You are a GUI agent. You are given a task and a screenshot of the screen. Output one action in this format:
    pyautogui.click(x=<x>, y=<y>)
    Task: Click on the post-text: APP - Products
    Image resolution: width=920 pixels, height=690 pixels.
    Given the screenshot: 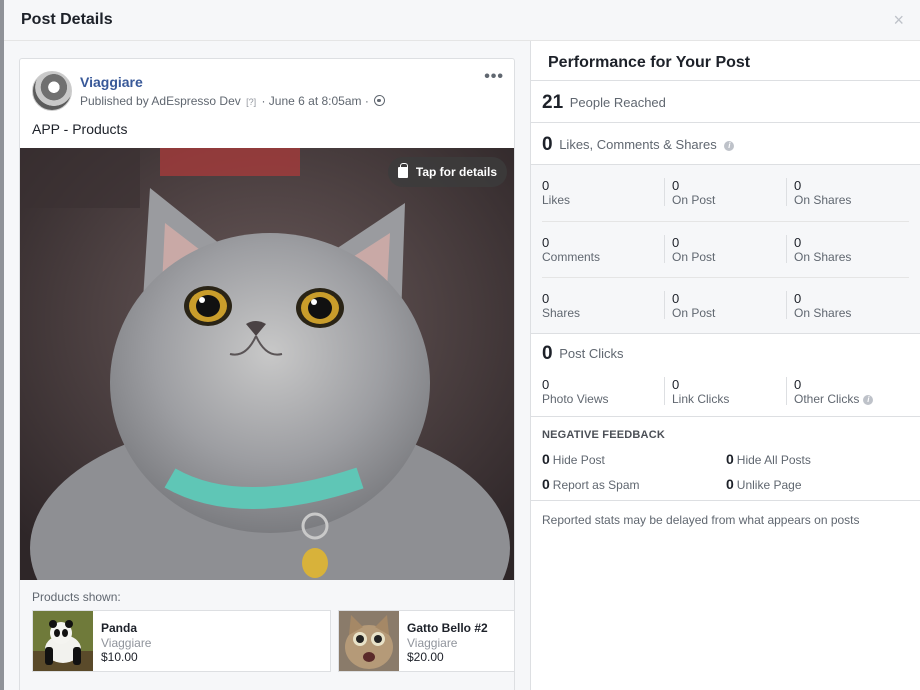 What is the action you would take?
    pyautogui.click(x=80, y=129)
    